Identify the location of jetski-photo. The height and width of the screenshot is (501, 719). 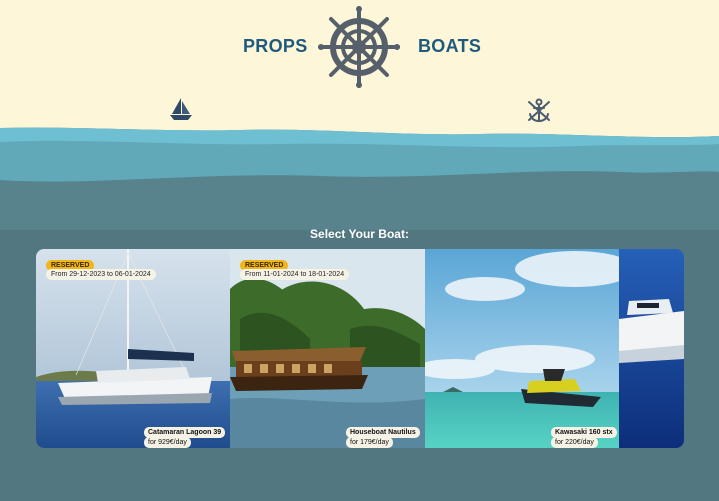
(522, 348).